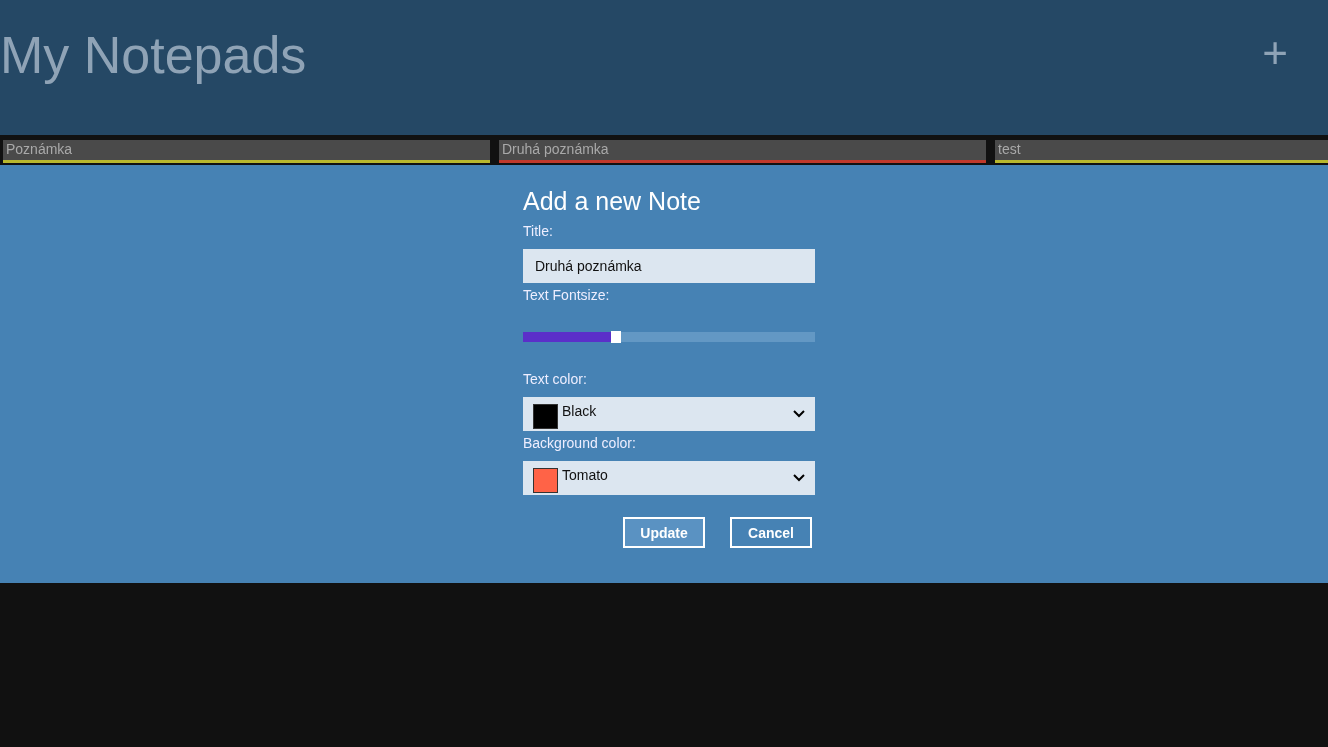 The width and height of the screenshot is (1328, 747). I want to click on note-tile: Druhá poznámka, so click(742, 151).